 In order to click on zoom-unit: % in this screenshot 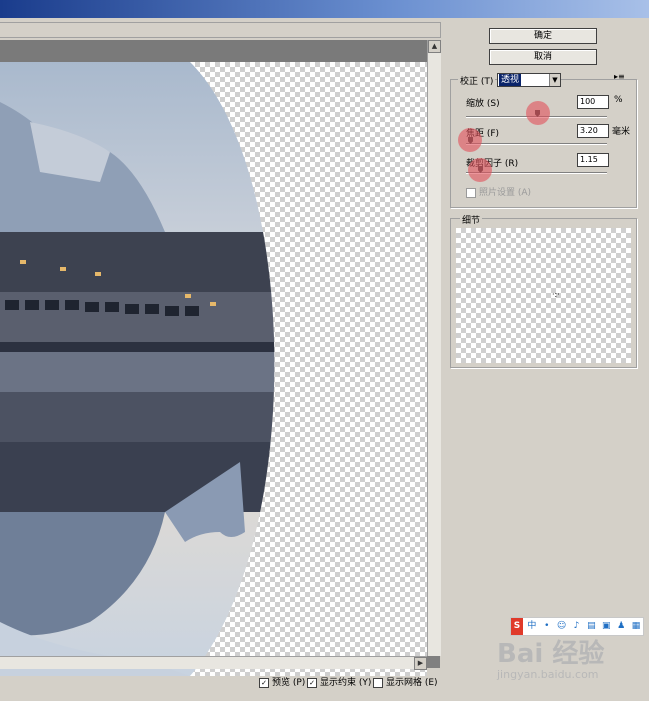, I will do `click(618, 100)`.